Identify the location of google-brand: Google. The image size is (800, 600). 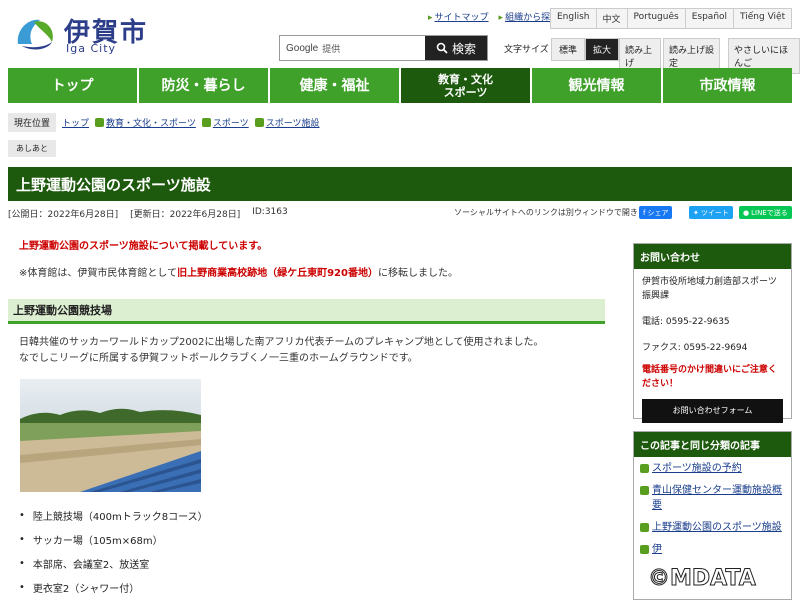
(302, 48).